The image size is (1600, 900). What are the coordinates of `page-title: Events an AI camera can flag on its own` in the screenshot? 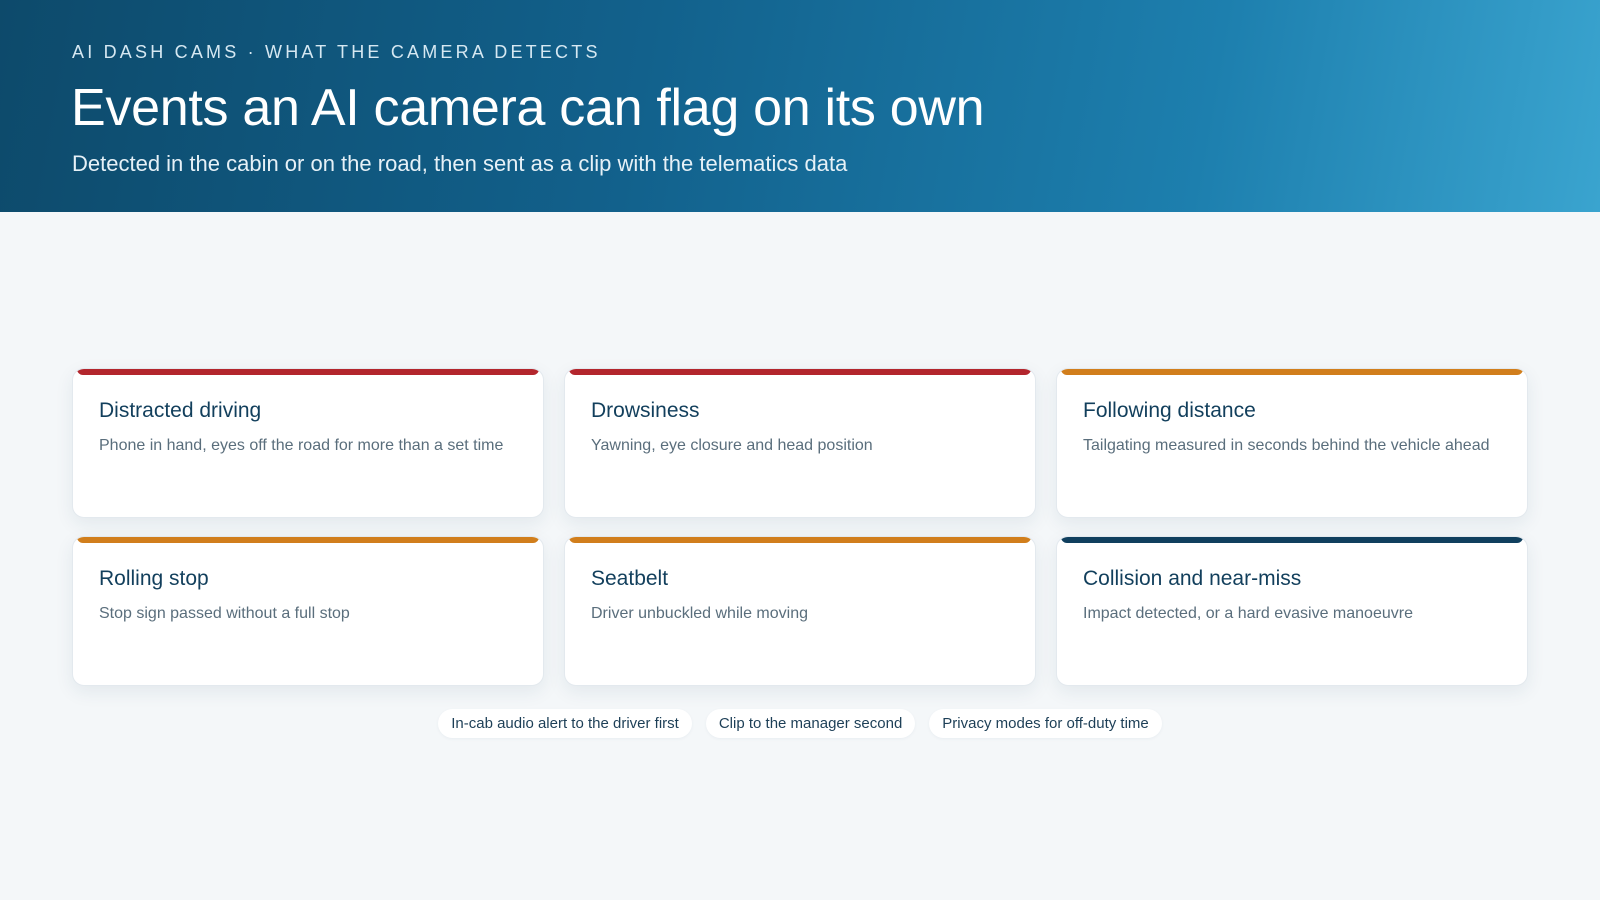 It's located at (528, 108).